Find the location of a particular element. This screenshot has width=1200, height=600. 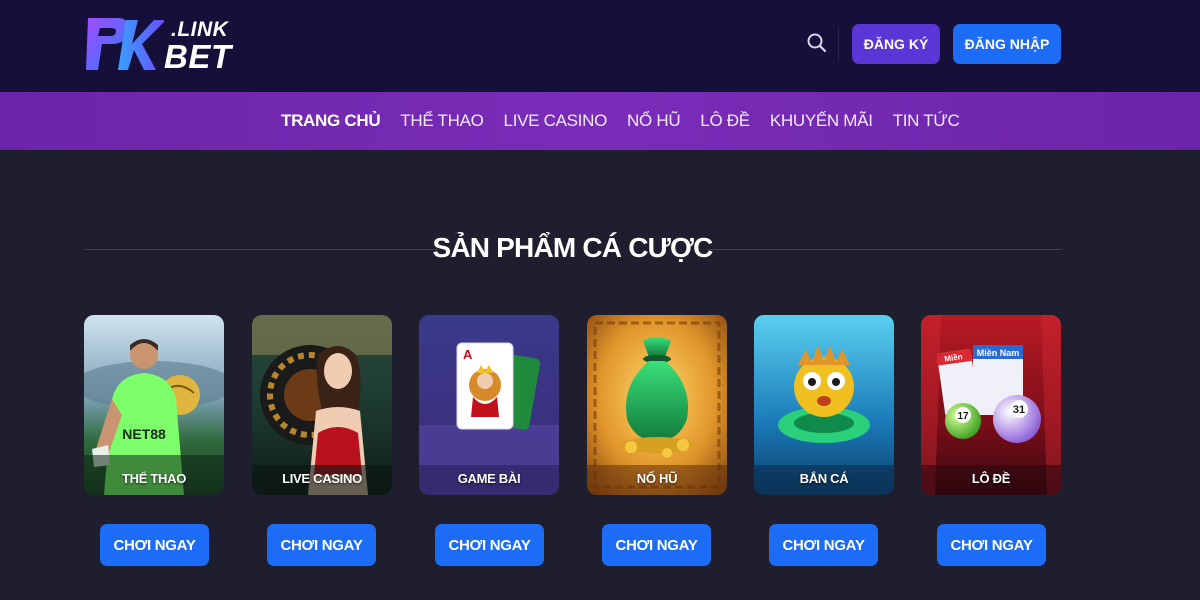

nav-item-slots: NỔ HŨ is located at coordinates (654, 121).